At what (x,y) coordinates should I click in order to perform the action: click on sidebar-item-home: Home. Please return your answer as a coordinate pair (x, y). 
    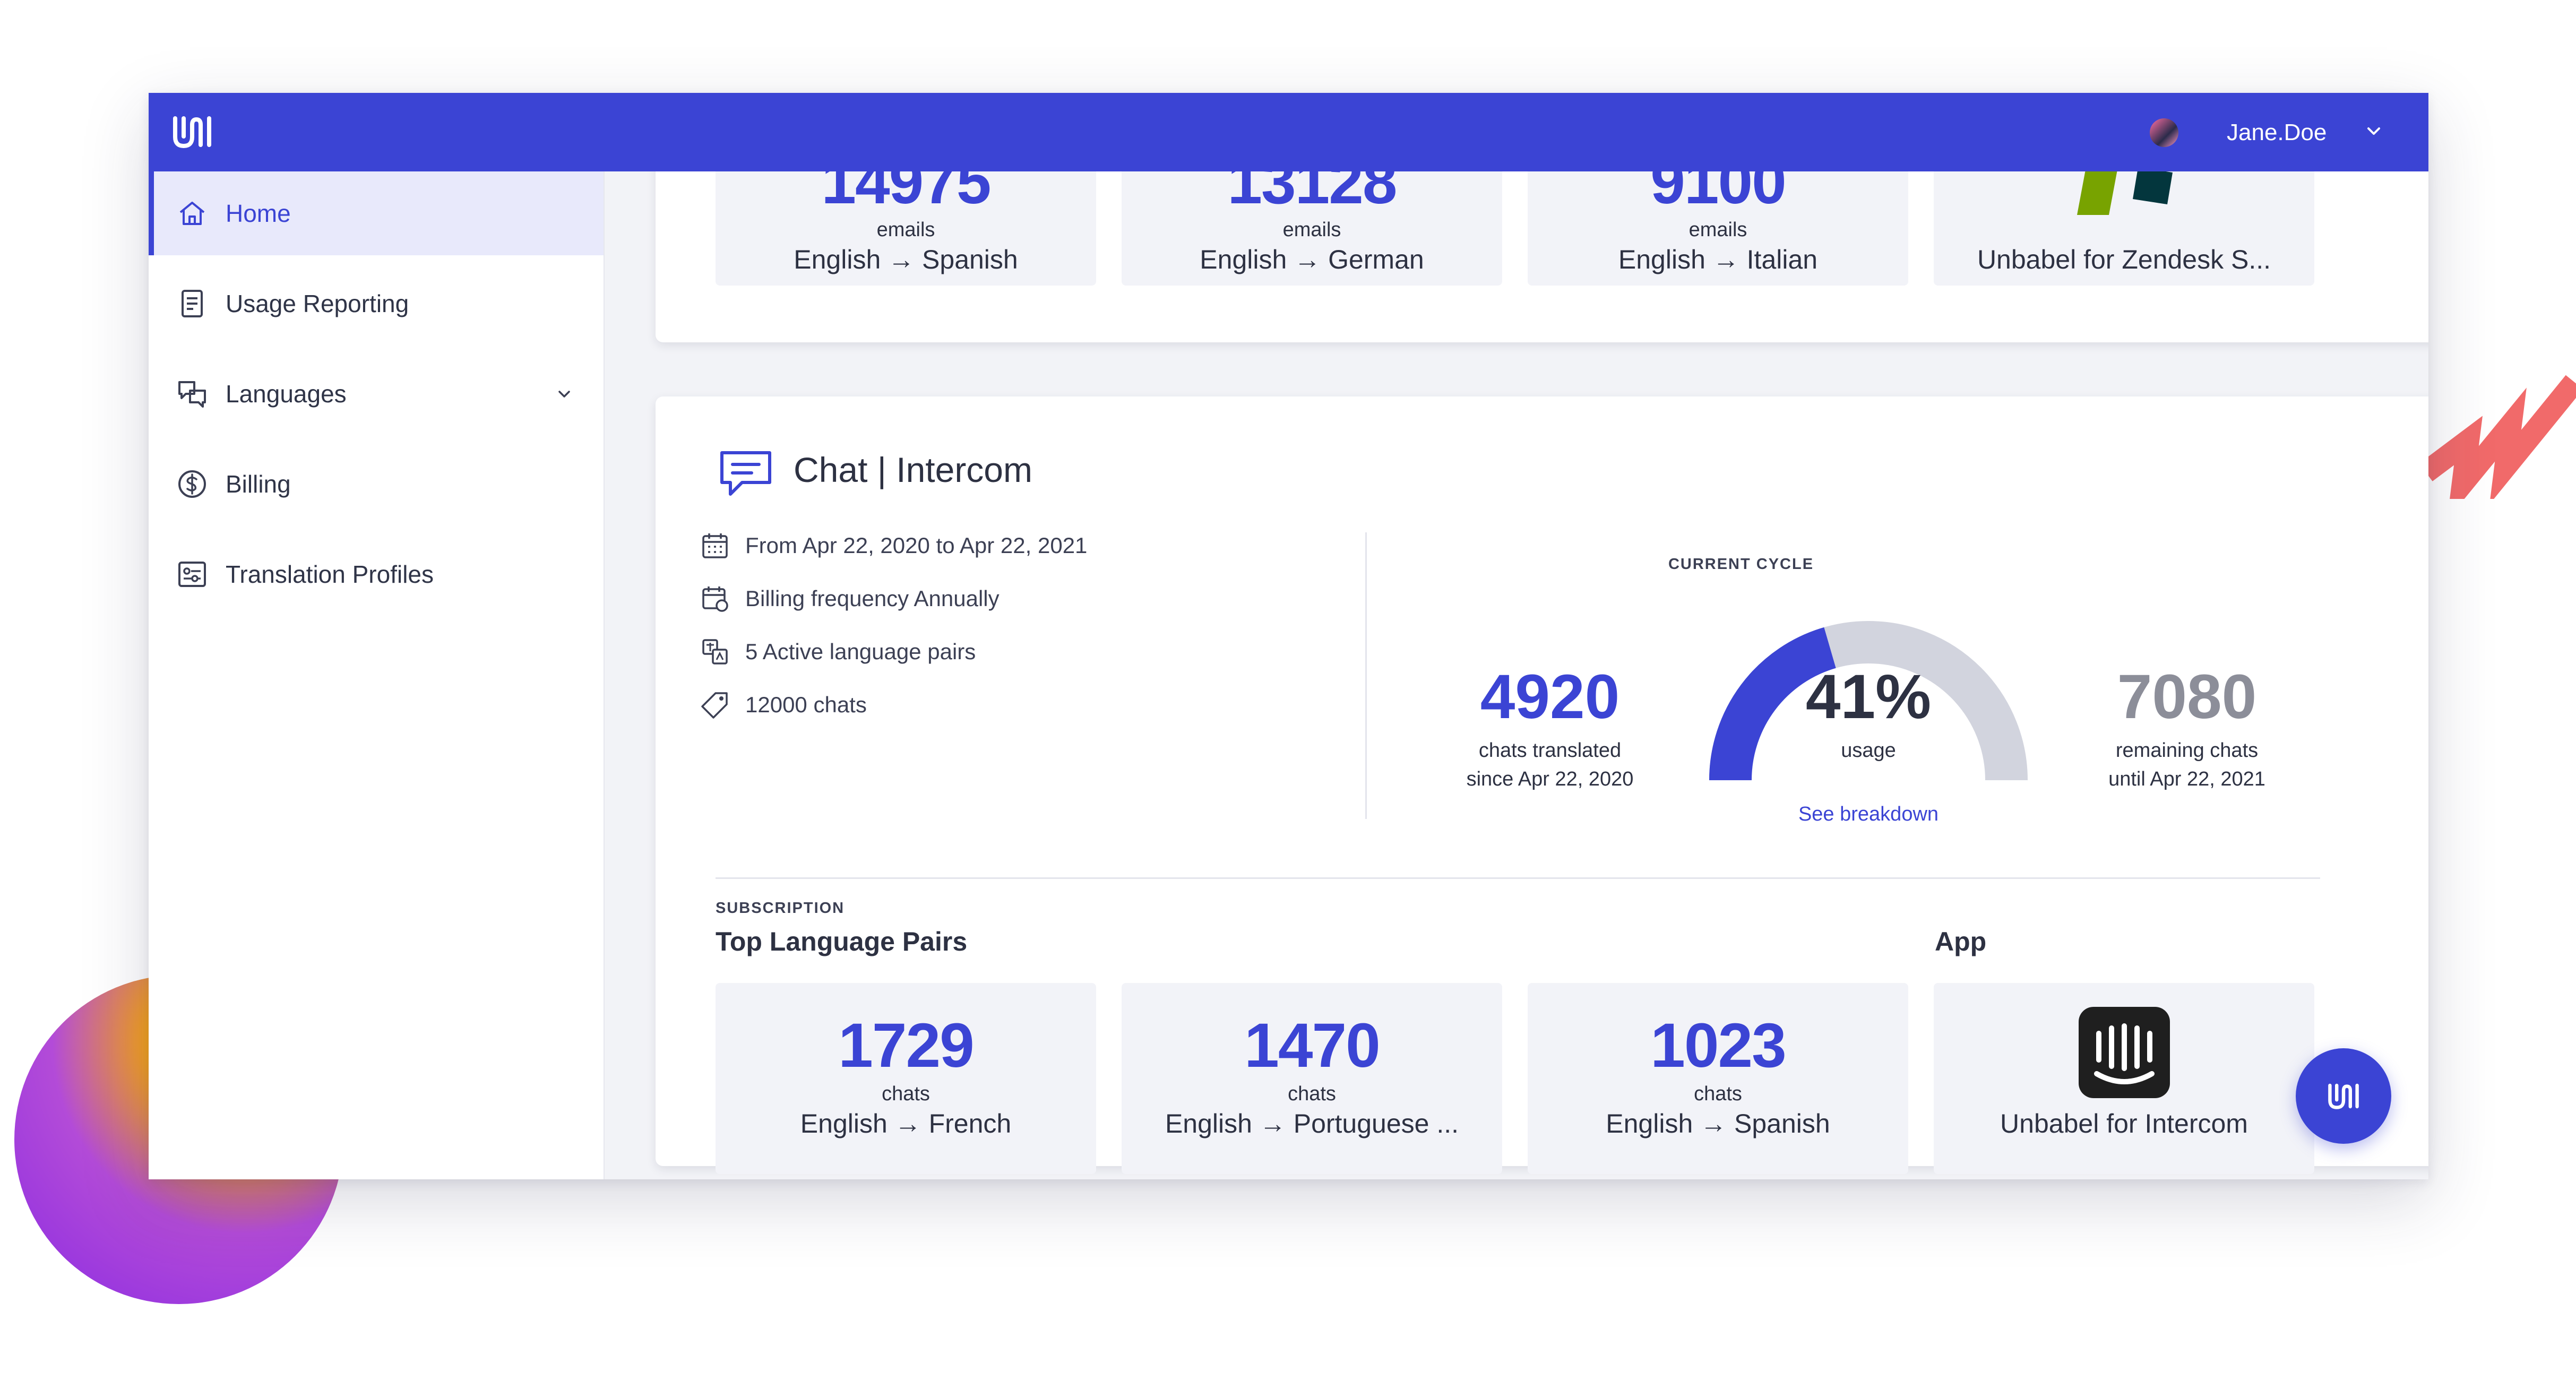
    Looking at the image, I should click on (376, 213).